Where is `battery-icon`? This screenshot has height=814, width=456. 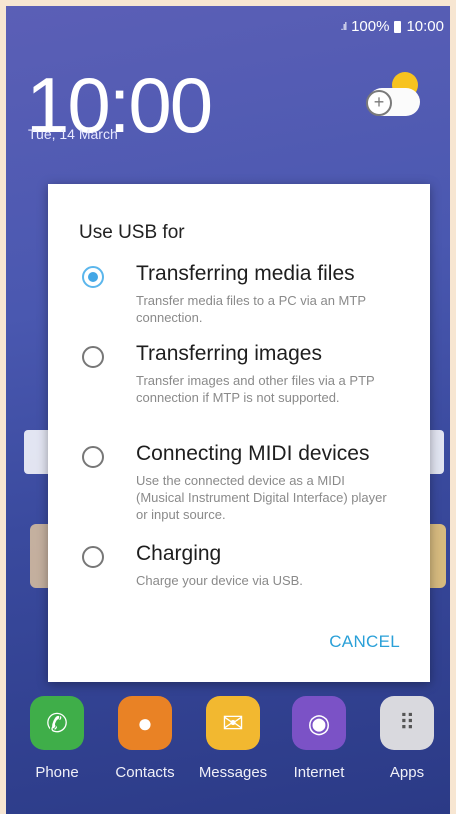 battery-icon is located at coordinates (398, 26).